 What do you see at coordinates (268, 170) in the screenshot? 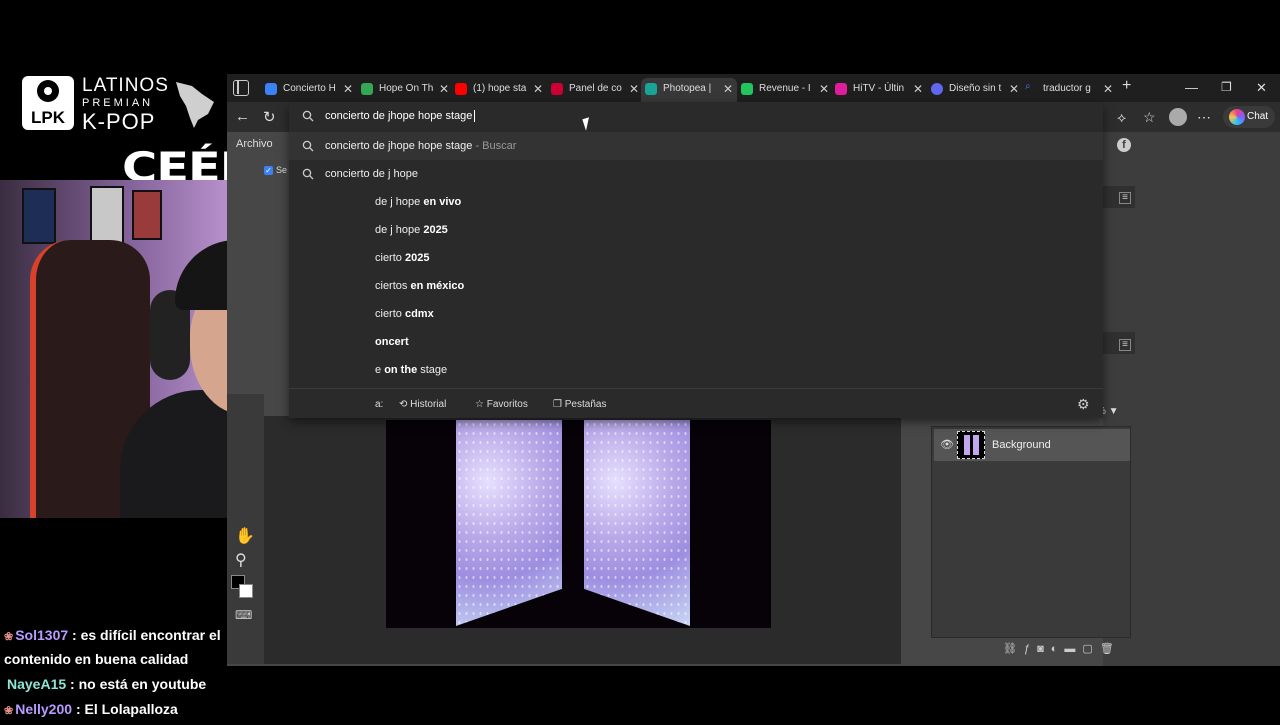
I see `checkbox: ✓` at bounding box center [268, 170].